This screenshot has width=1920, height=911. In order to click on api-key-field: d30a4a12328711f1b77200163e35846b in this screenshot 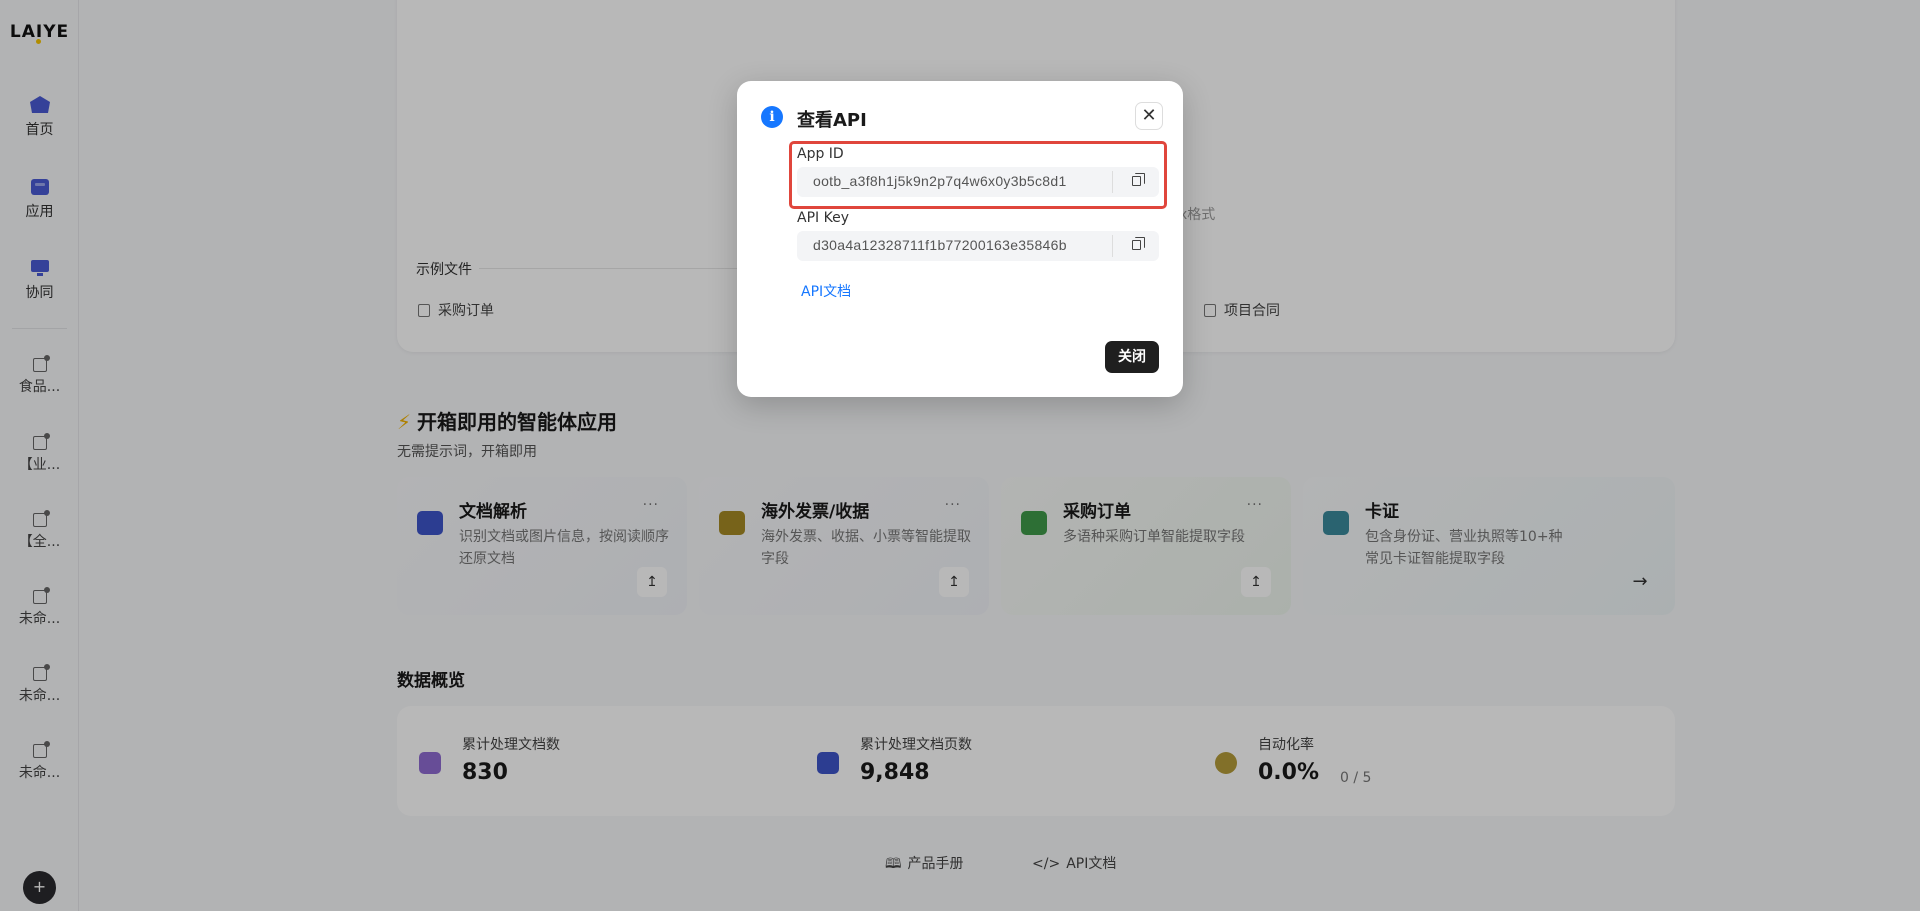, I will do `click(978, 246)`.